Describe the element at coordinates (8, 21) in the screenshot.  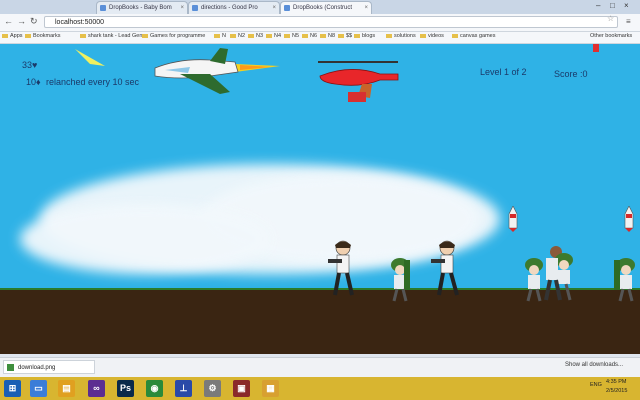
I see `back-icon: ←` at that location.